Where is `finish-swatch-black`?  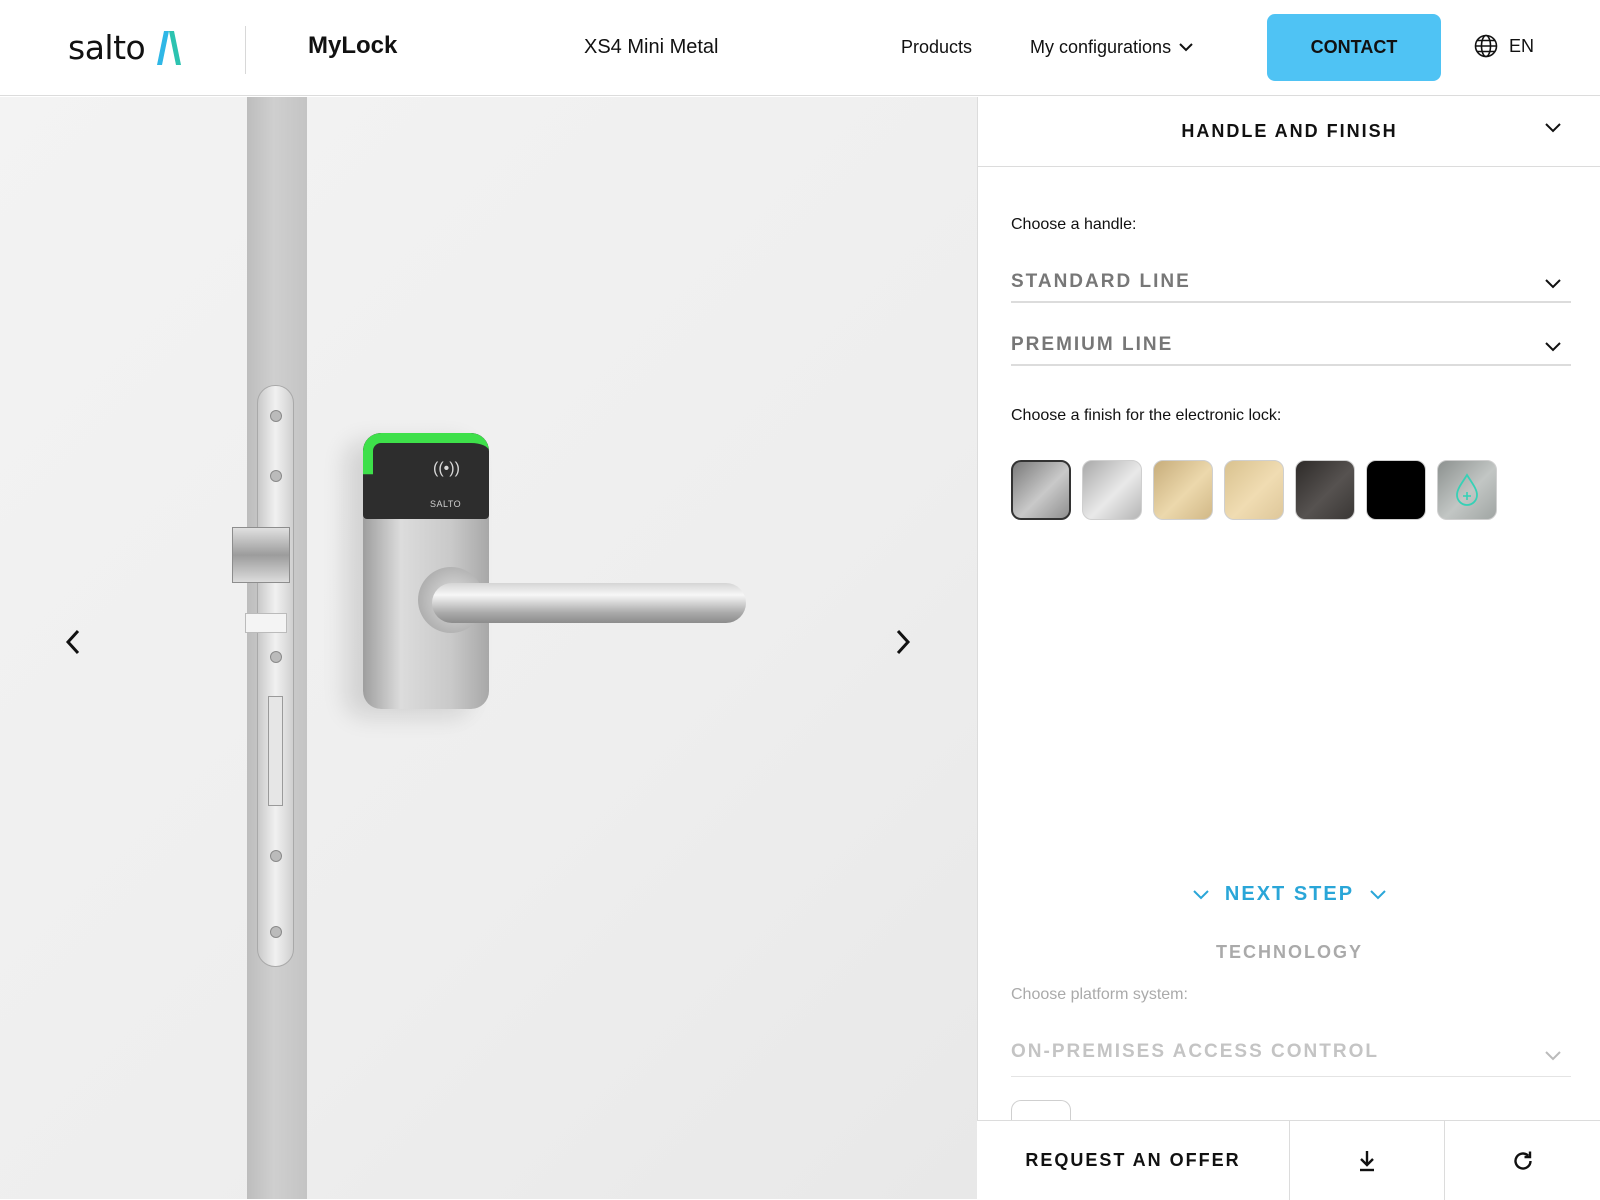 finish-swatch-black is located at coordinates (1396, 490).